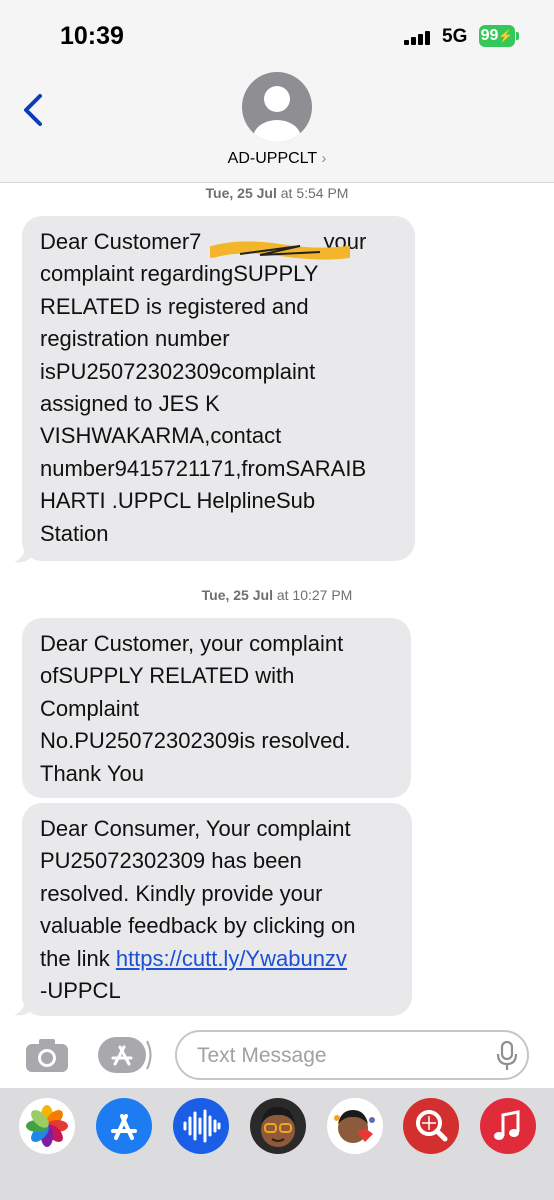 The height and width of the screenshot is (1200, 554). What do you see at coordinates (507, 1056) in the screenshot?
I see `microphone-icon` at bounding box center [507, 1056].